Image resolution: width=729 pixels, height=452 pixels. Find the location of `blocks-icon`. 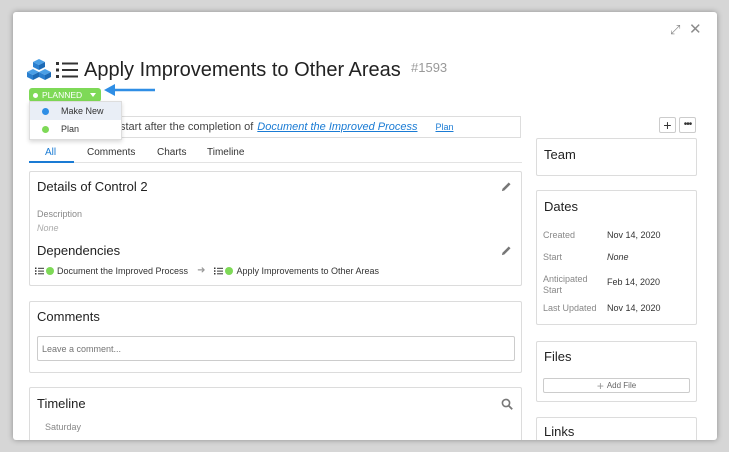

blocks-icon is located at coordinates (39, 69).